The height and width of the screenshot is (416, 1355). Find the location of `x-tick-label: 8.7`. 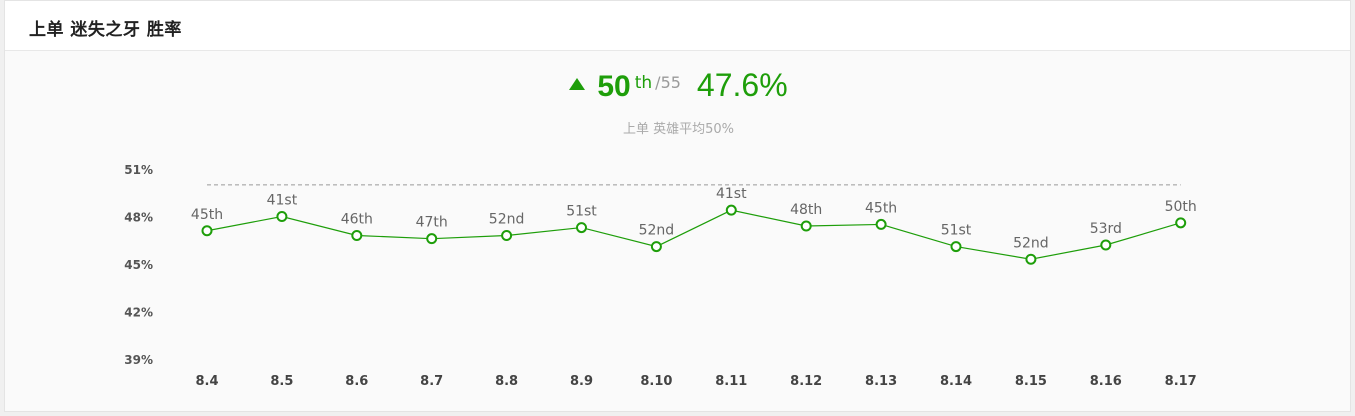

x-tick-label: 8.7 is located at coordinates (431, 381).